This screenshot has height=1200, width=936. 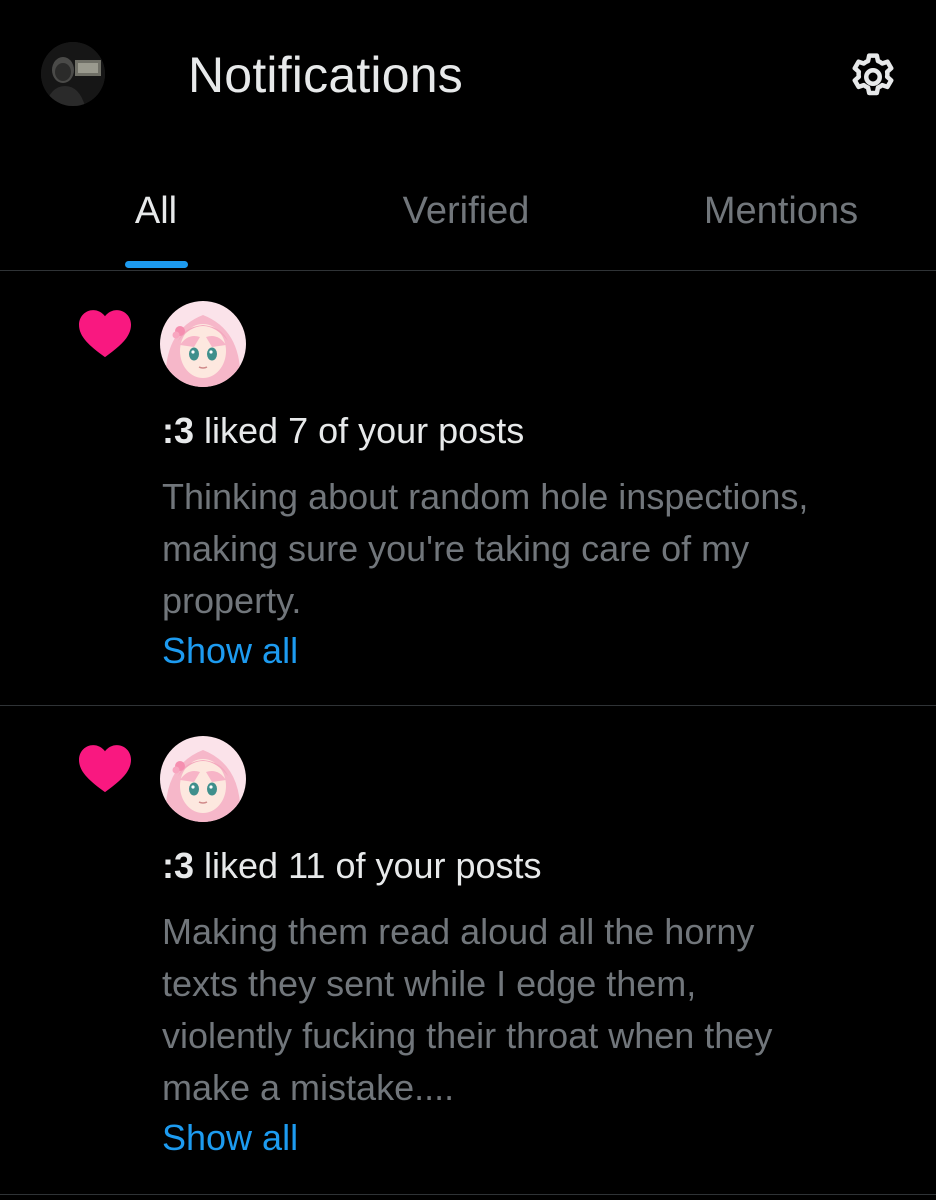 What do you see at coordinates (468, 75) in the screenshot?
I see `top-bar: Notifications` at bounding box center [468, 75].